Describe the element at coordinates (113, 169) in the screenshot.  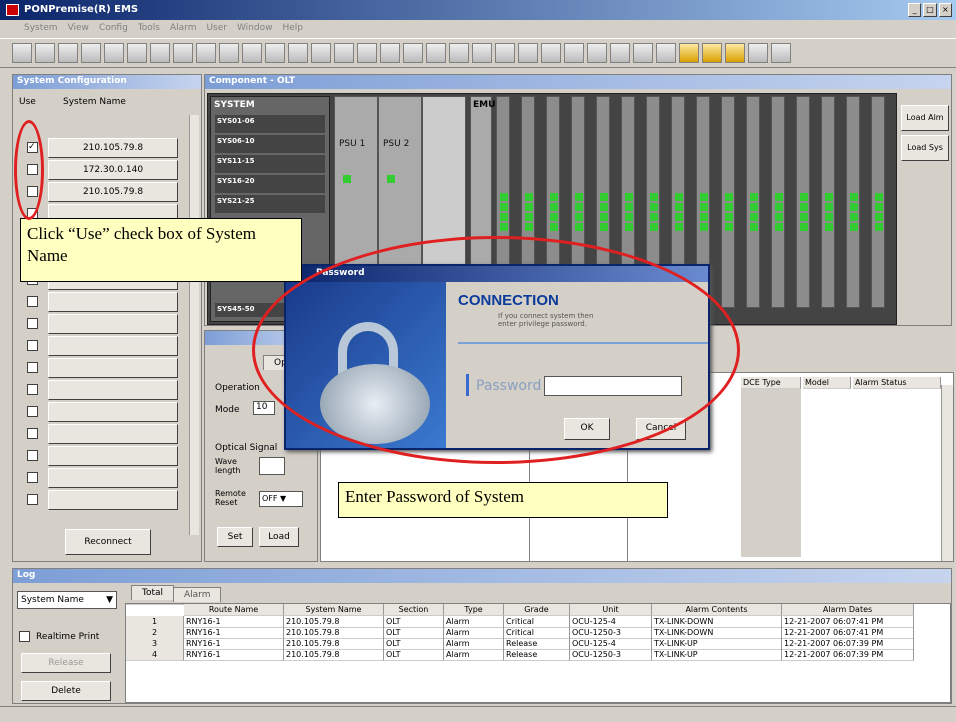
I see `system-name-button: 172.30.0.140` at that location.